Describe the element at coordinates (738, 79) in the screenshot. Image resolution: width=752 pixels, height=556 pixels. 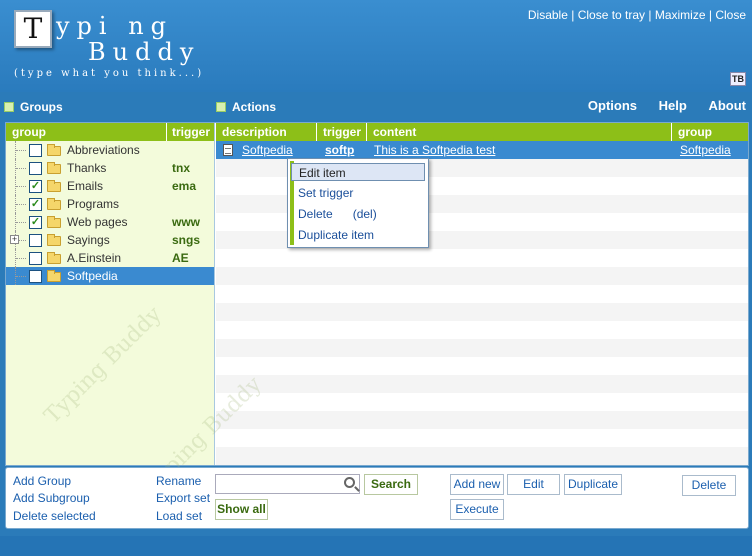
I see `tb-badge-icon: TB` at that location.